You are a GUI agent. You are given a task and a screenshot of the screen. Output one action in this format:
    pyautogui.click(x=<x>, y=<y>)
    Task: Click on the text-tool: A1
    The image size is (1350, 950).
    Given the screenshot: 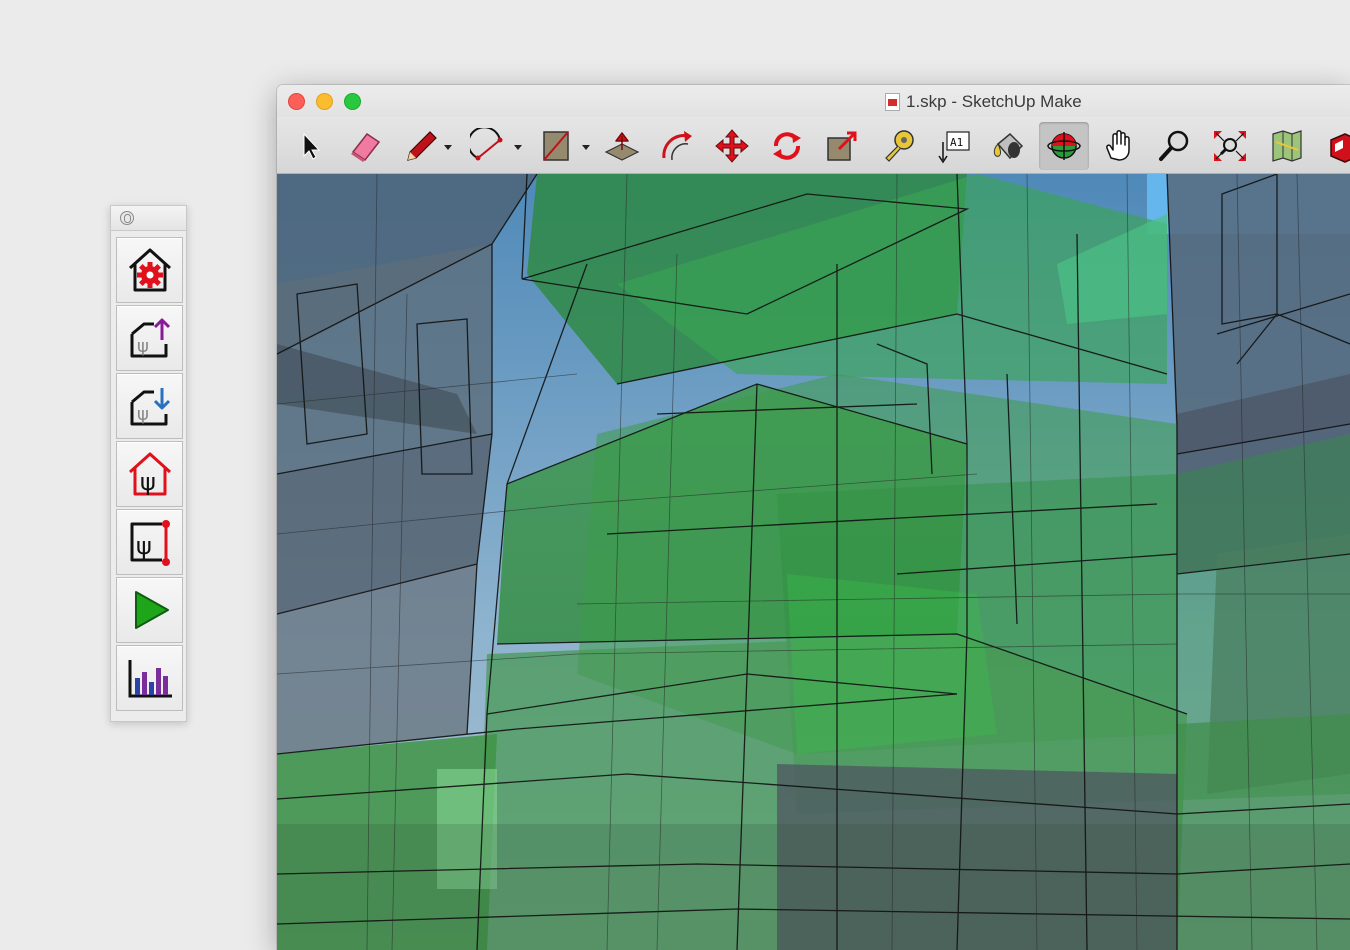 What is the action you would take?
    pyautogui.click(x=954, y=146)
    